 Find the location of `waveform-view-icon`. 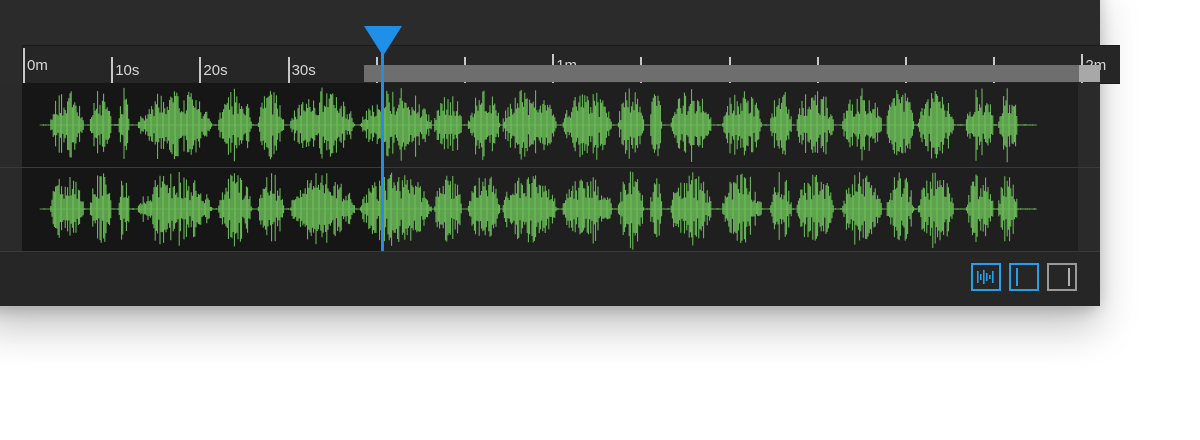

waveform-view-icon is located at coordinates (985, 277).